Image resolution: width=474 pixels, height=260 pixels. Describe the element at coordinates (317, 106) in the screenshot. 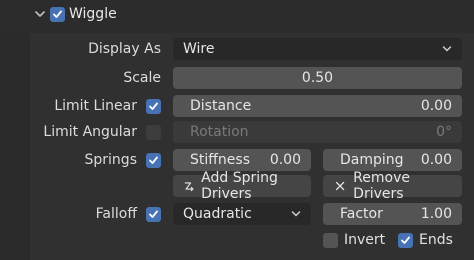

I see `distance-field: Distance 0.00` at that location.